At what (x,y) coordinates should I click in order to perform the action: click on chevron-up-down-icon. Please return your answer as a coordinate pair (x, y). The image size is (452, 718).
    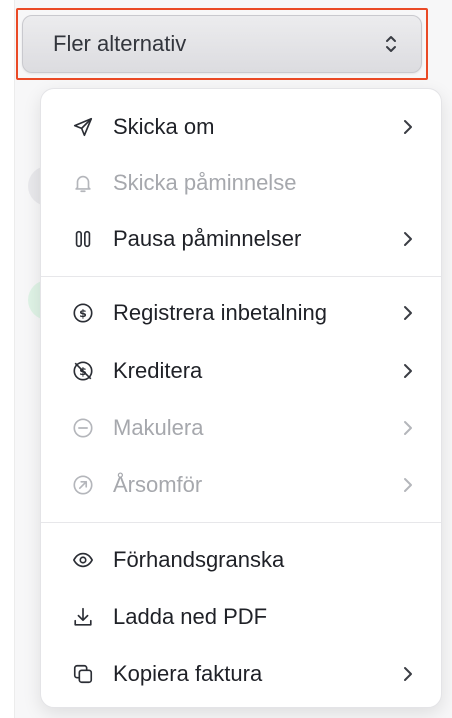
    Looking at the image, I should click on (391, 44).